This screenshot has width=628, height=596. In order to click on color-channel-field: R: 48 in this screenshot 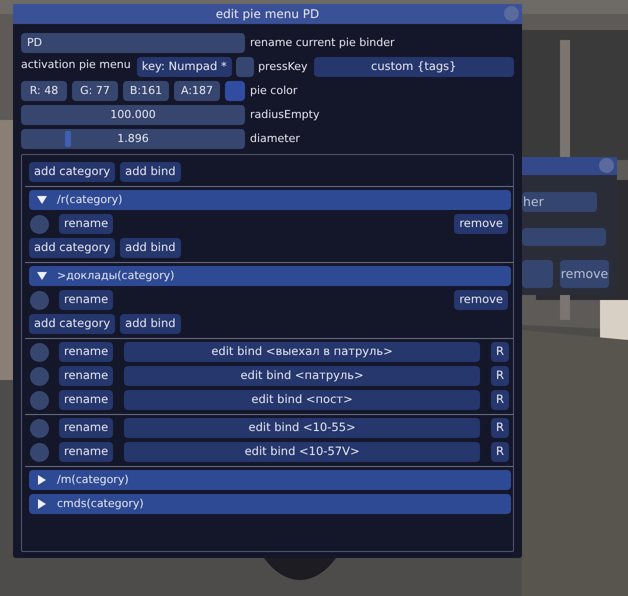, I will do `click(44, 91)`.